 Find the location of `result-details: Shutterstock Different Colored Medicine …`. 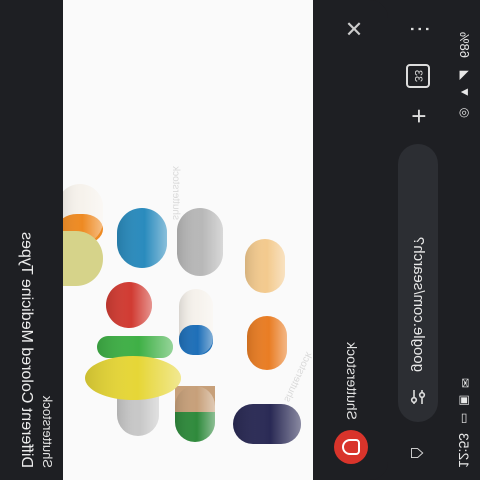

result-details: Shutterstock Different Colored Medicine … is located at coordinates (31, 240).